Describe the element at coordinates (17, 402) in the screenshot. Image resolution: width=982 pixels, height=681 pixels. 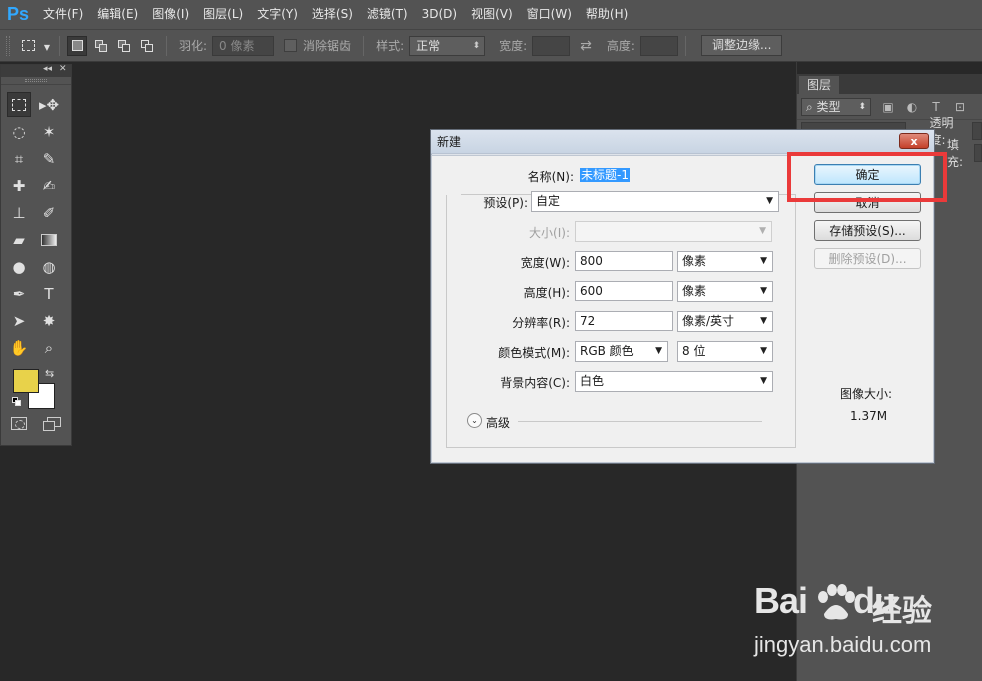
I see `default-colors-icon` at that location.